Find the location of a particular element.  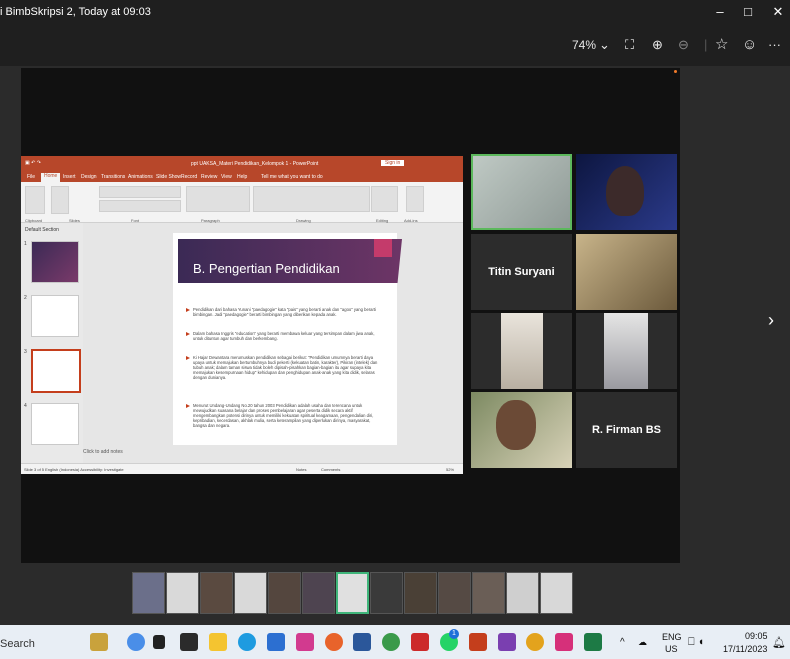

tab-review: Review is located at coordinates (209, 177).